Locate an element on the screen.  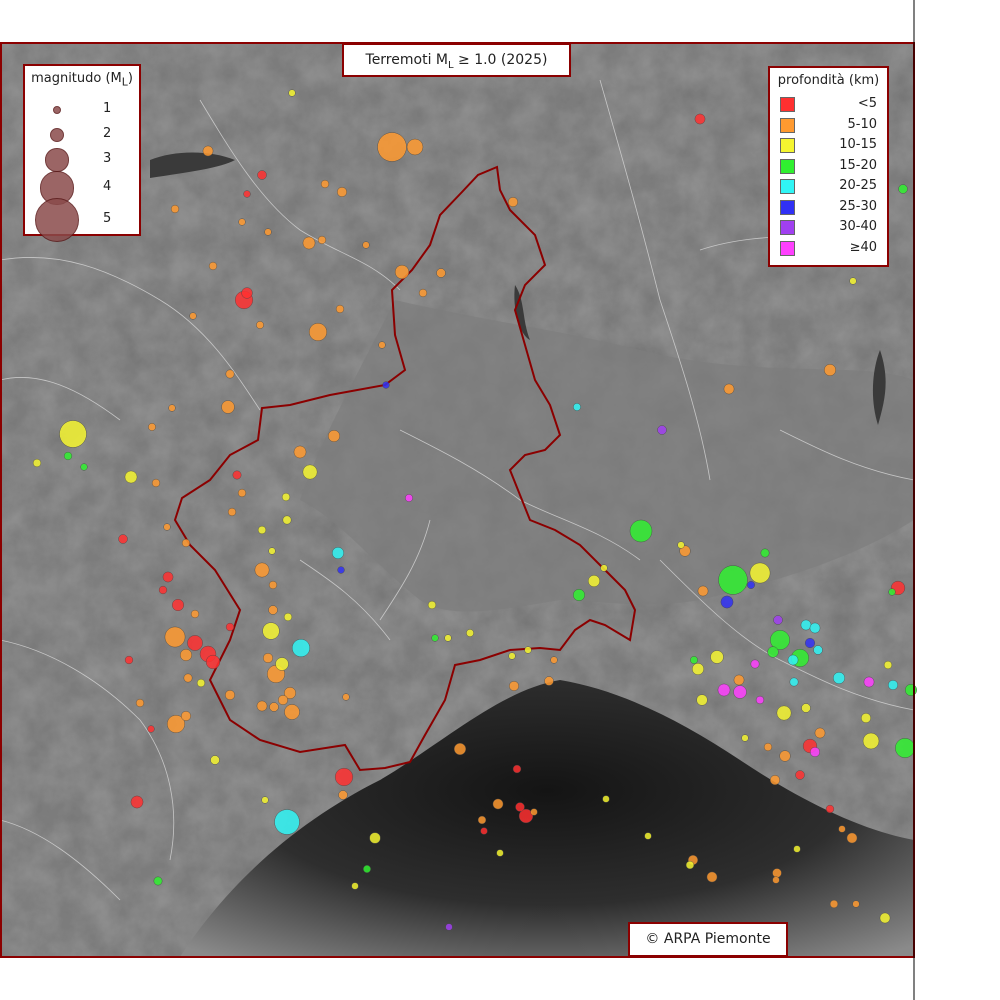
depth-swatch is located at coordinates (787, 125).